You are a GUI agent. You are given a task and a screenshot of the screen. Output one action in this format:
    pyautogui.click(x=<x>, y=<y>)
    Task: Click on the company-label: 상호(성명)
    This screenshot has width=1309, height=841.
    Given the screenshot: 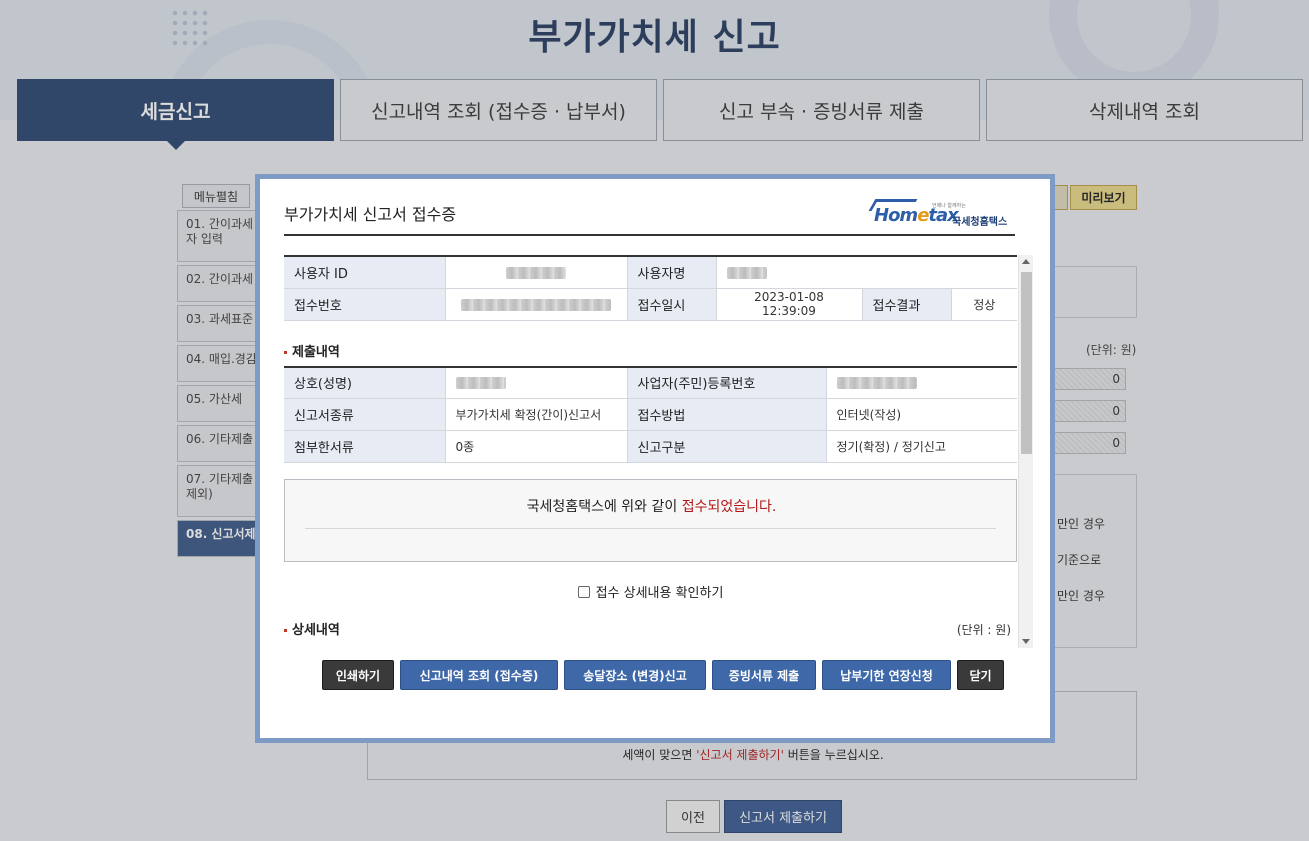 What is the action you would take?
    pyautogui.click(x=365, y=382)
    